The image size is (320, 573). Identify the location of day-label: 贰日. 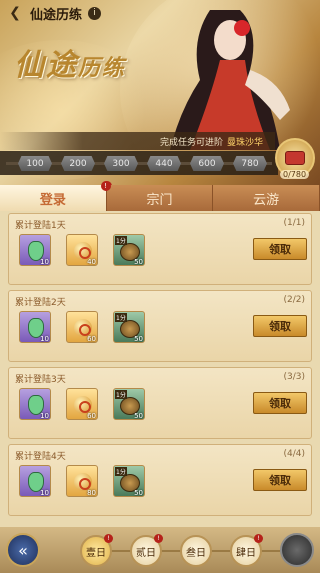
(146, 553).